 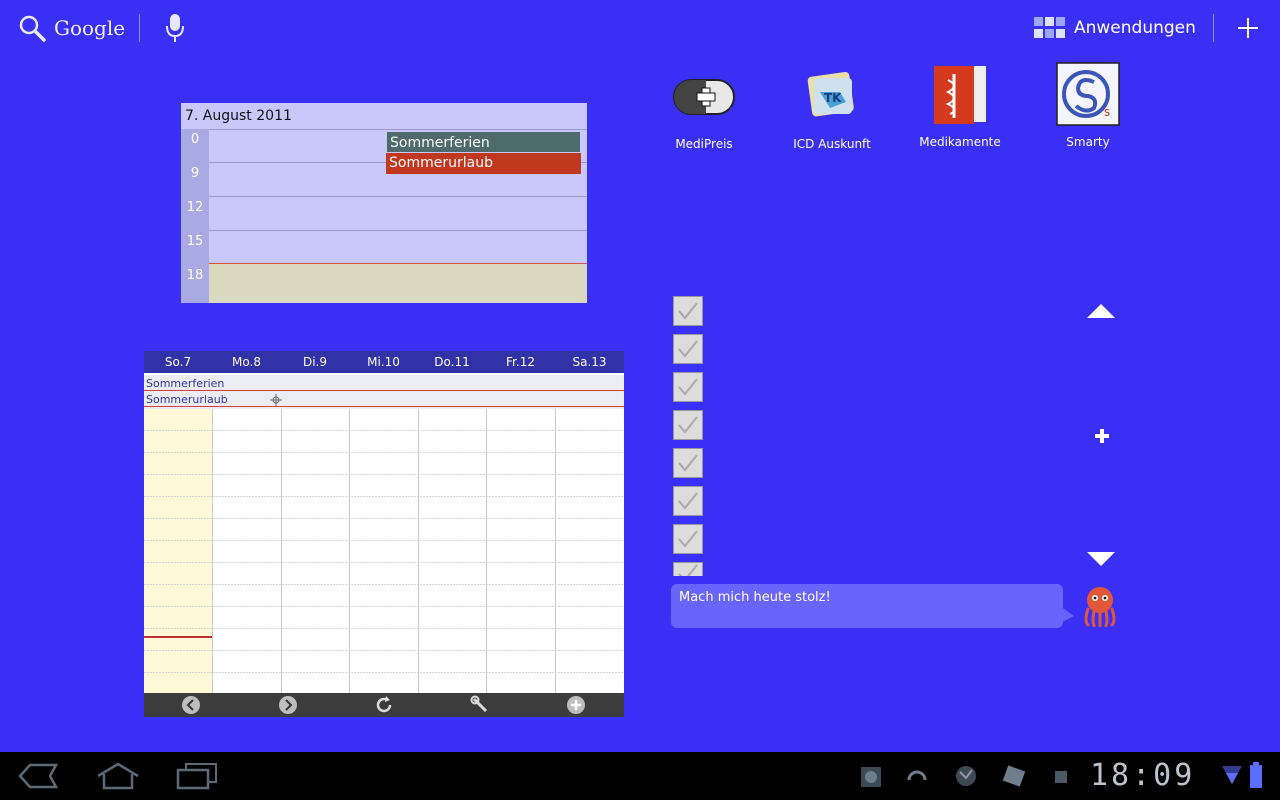 I want to click on hour-label: 15, so click(x=195, y=241).